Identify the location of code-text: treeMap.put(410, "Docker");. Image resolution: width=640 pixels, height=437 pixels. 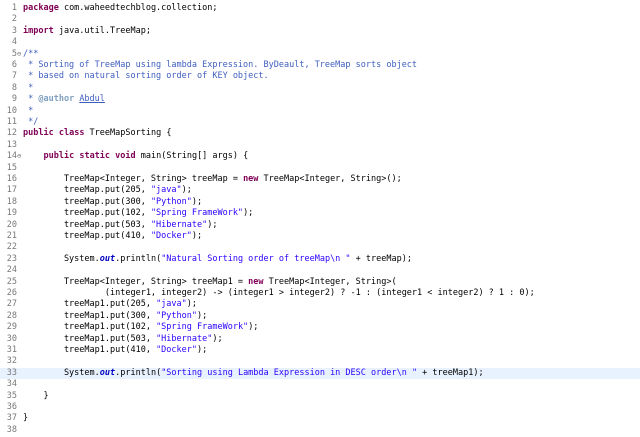
(112, 236).